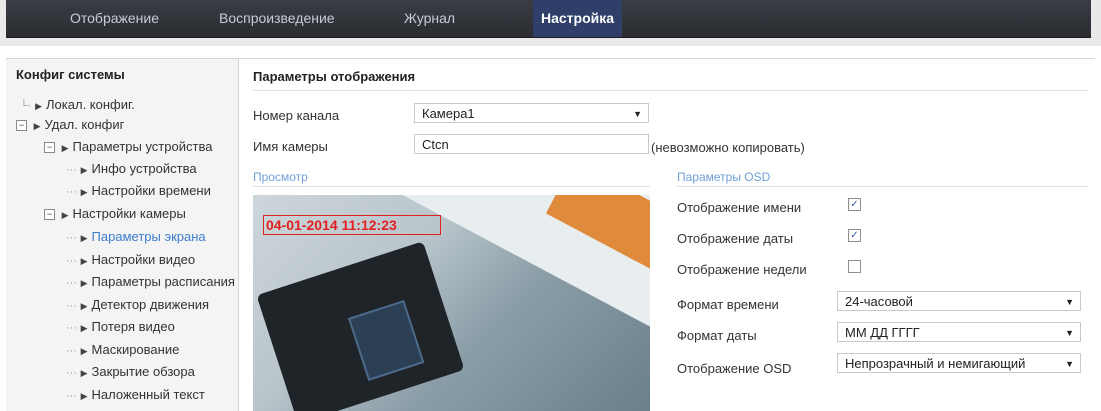  Describe the element at coordinates (429, 18) in the screenshot. I see `tab-log: Журнал` at that location.